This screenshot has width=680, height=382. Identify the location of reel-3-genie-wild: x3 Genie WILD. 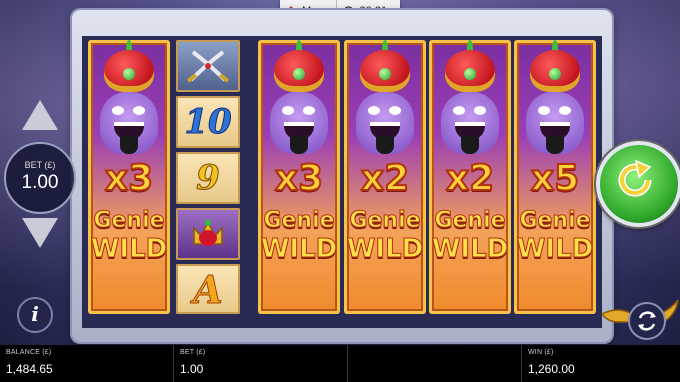
(299, 177).